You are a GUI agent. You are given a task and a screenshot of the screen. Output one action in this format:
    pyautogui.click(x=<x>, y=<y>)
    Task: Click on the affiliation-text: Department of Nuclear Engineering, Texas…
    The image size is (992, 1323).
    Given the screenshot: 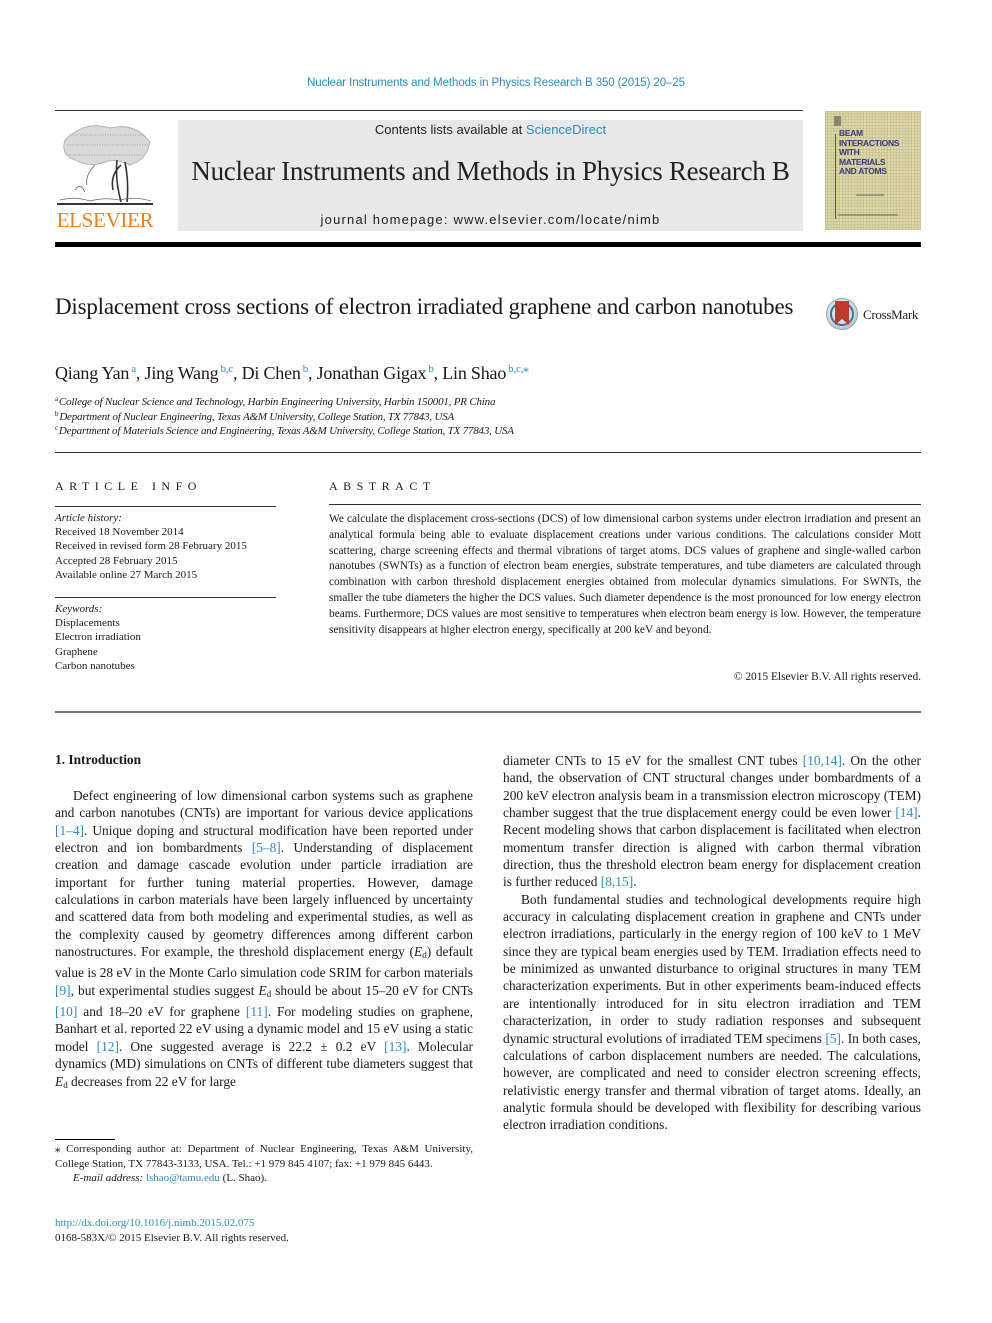 What is the action you would take?
    pyautogui.click(x=257, y=417)
    